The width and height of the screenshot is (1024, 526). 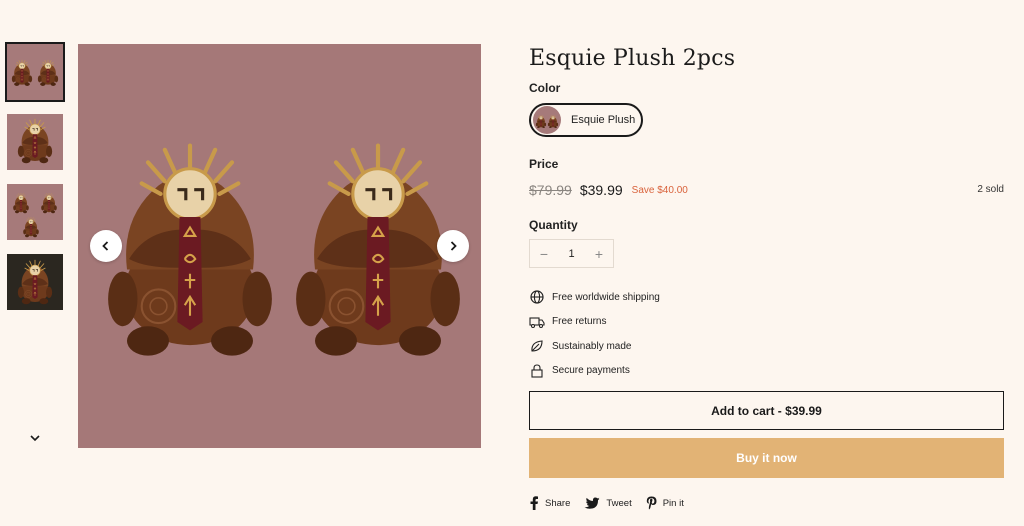 What do you see at coordinates (537, 371) in the screenshot?
I see `lock-icon` at bounding box center [537, 371].